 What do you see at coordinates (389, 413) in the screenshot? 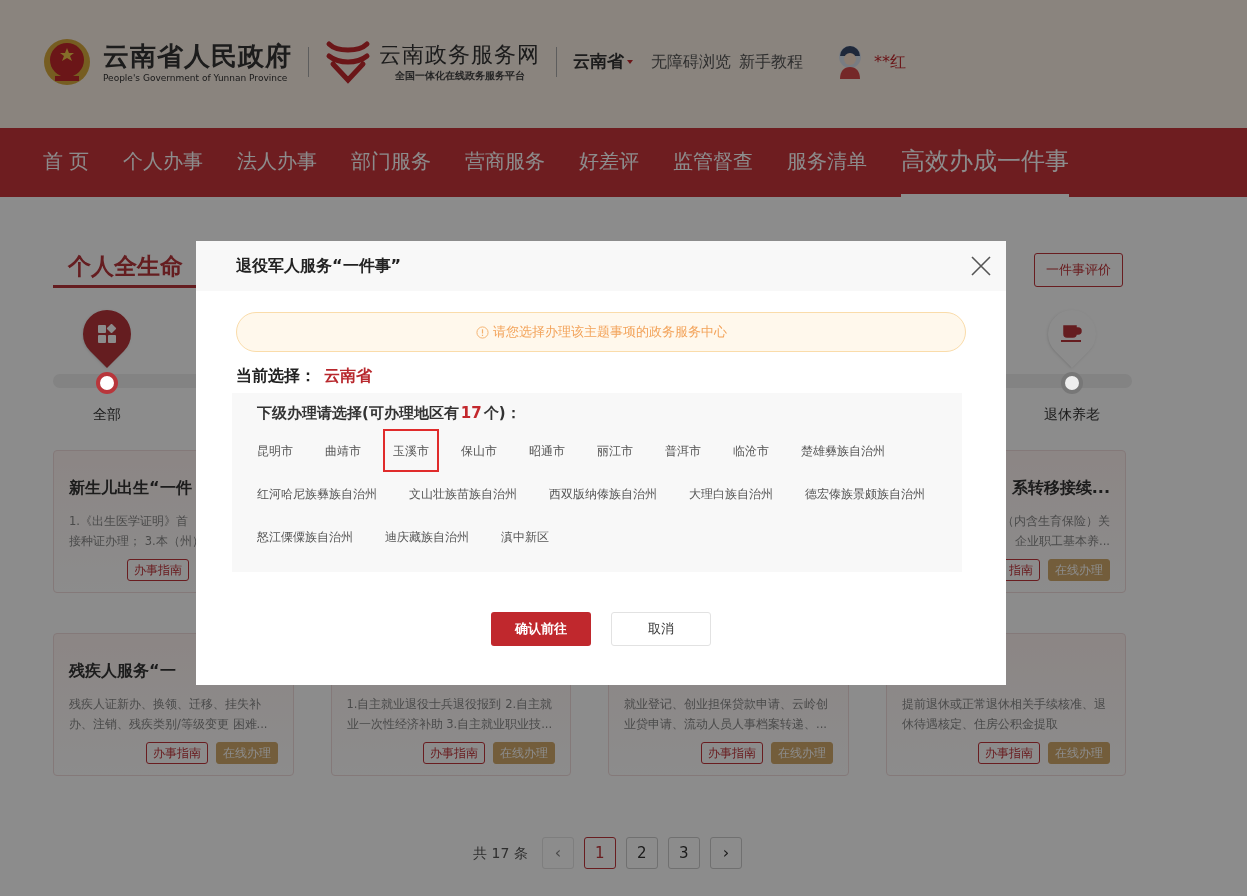
I see `region-heading: 下级办理请选择(可办理地区有17个)：` at bounding box center [389, 413].